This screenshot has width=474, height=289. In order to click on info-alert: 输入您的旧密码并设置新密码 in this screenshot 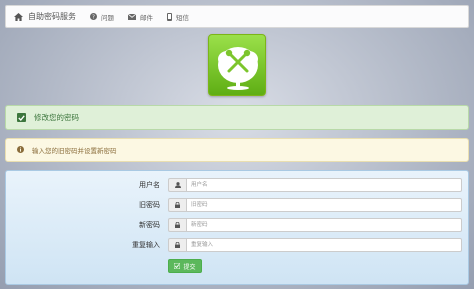, I will do `click(237, 150)`.